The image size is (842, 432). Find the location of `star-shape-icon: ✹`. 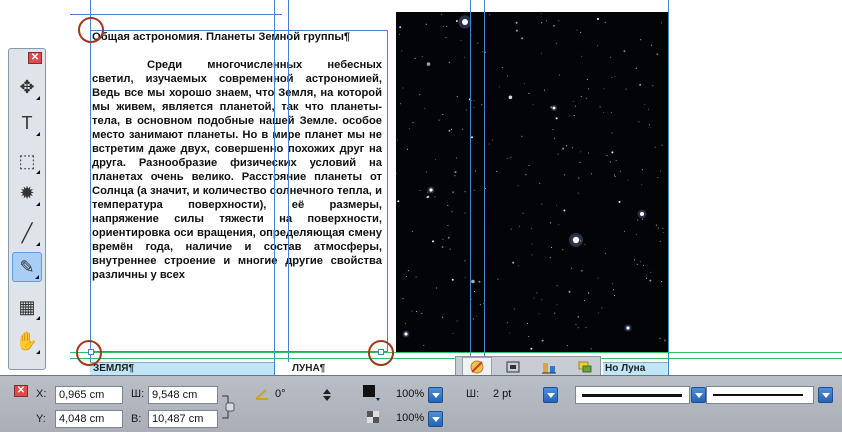

star-shape-icon: ✹ is located at coordinates (27, 192).